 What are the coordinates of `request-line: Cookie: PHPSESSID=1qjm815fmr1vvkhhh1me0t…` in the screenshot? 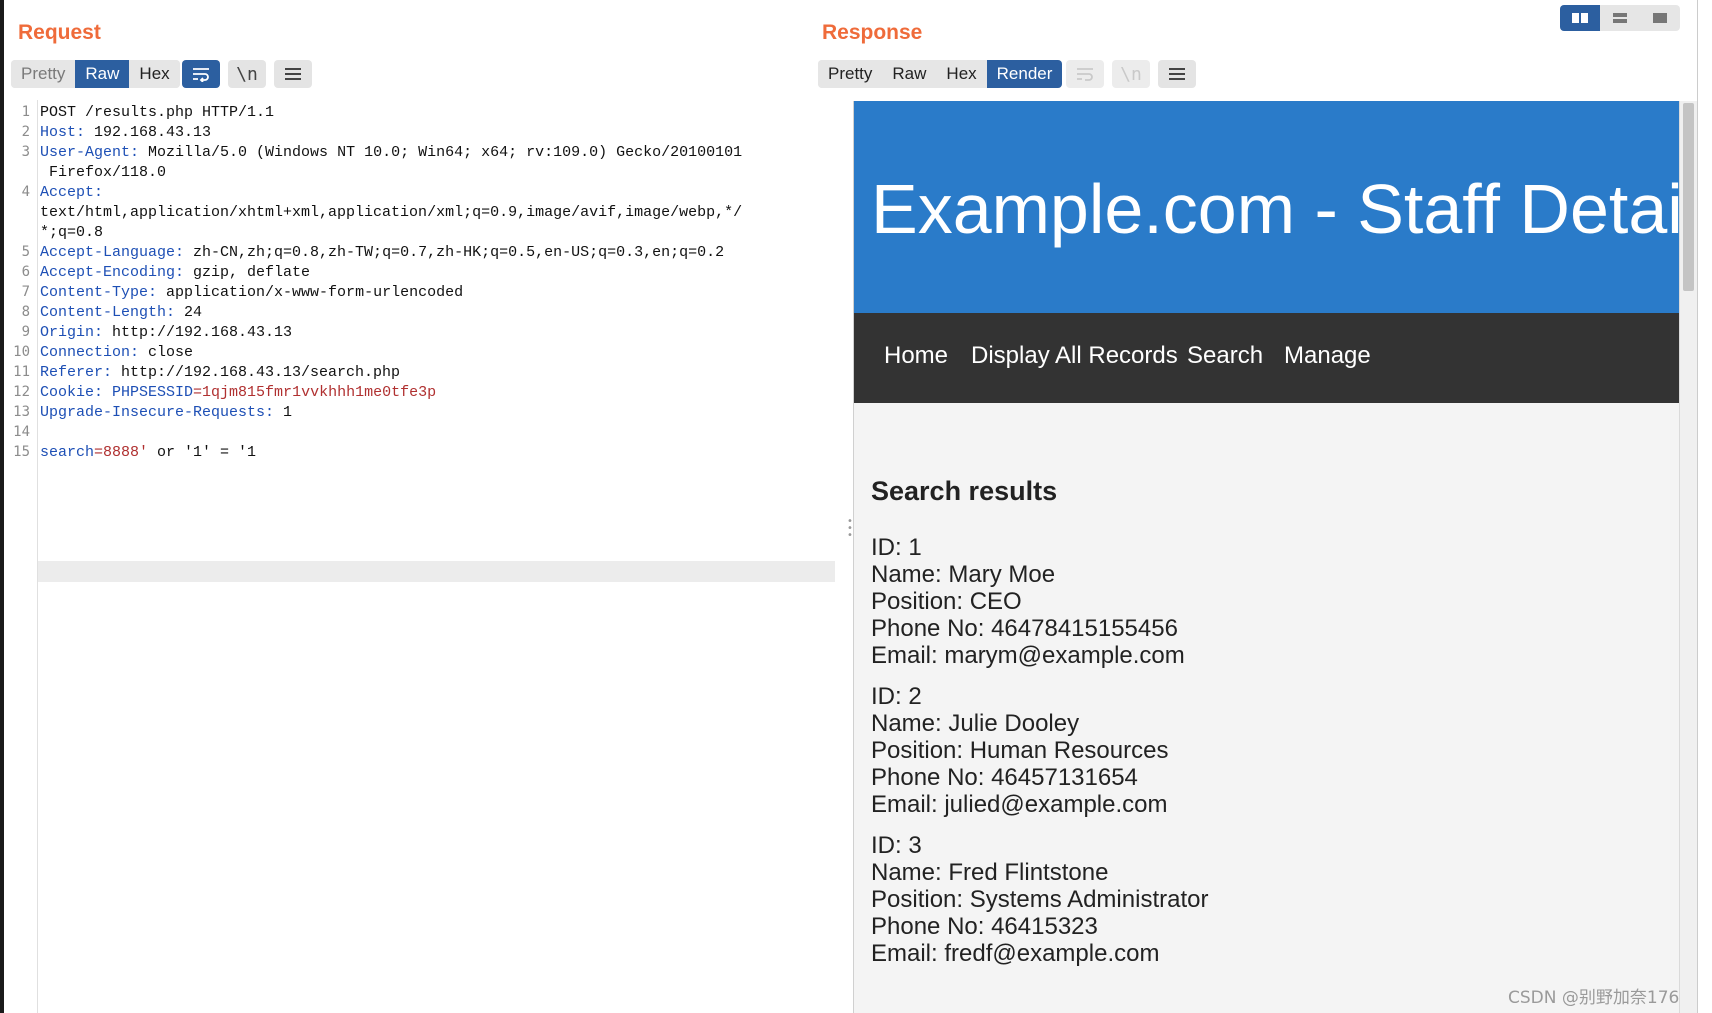 It's located at (238, 392).